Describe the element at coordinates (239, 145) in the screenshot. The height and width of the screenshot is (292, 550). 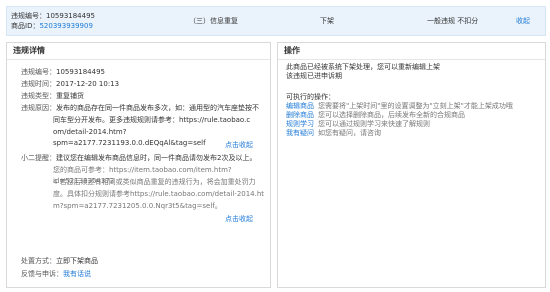
I see `reason-collapse-link: 点击收起` at that location.